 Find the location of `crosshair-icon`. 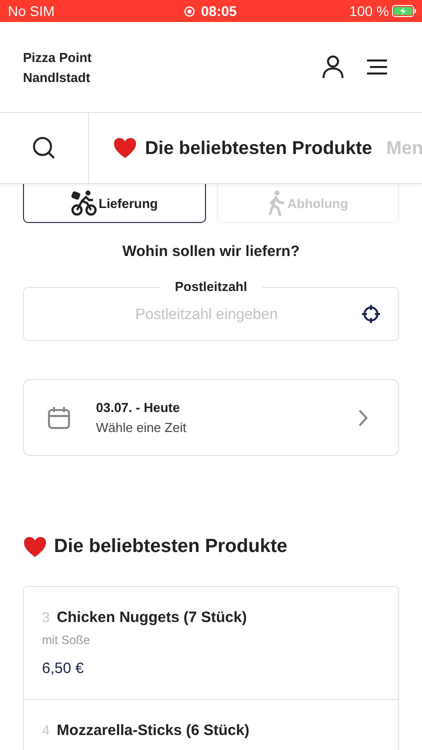

crosshair-icon is located at coordinates (371, 314).